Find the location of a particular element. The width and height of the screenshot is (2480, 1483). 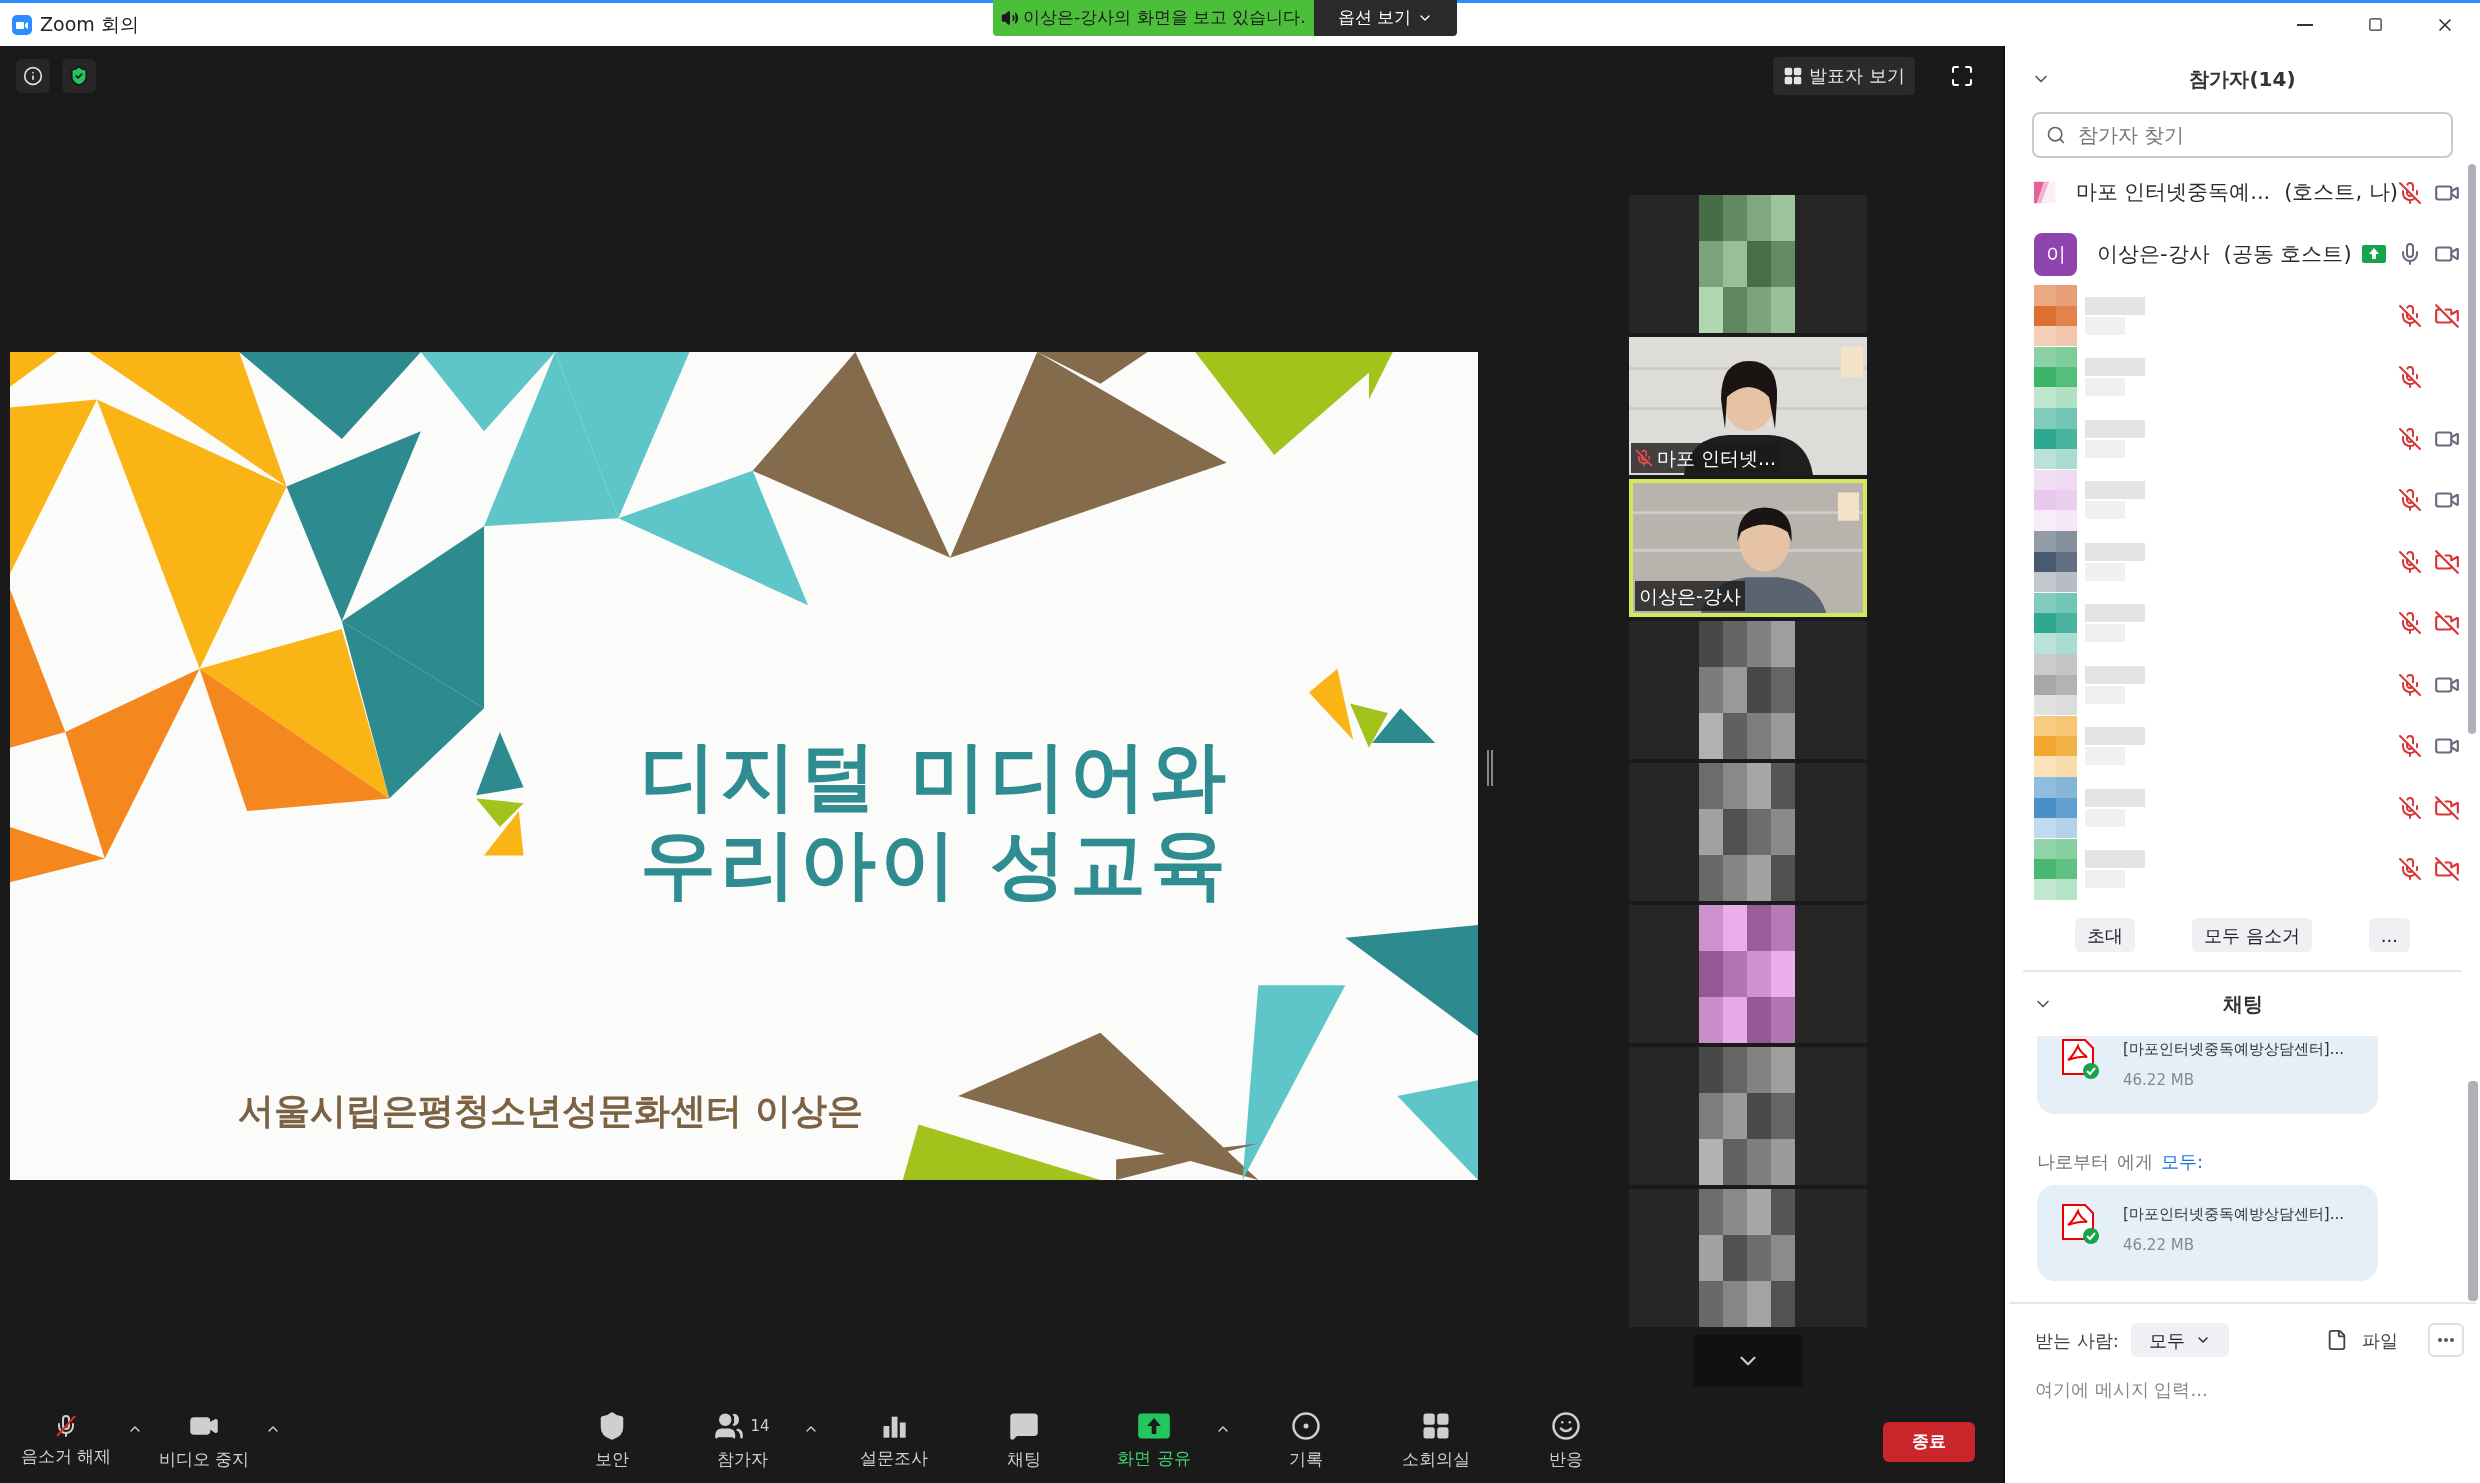

info-icon is located at coordinates (33, 75).